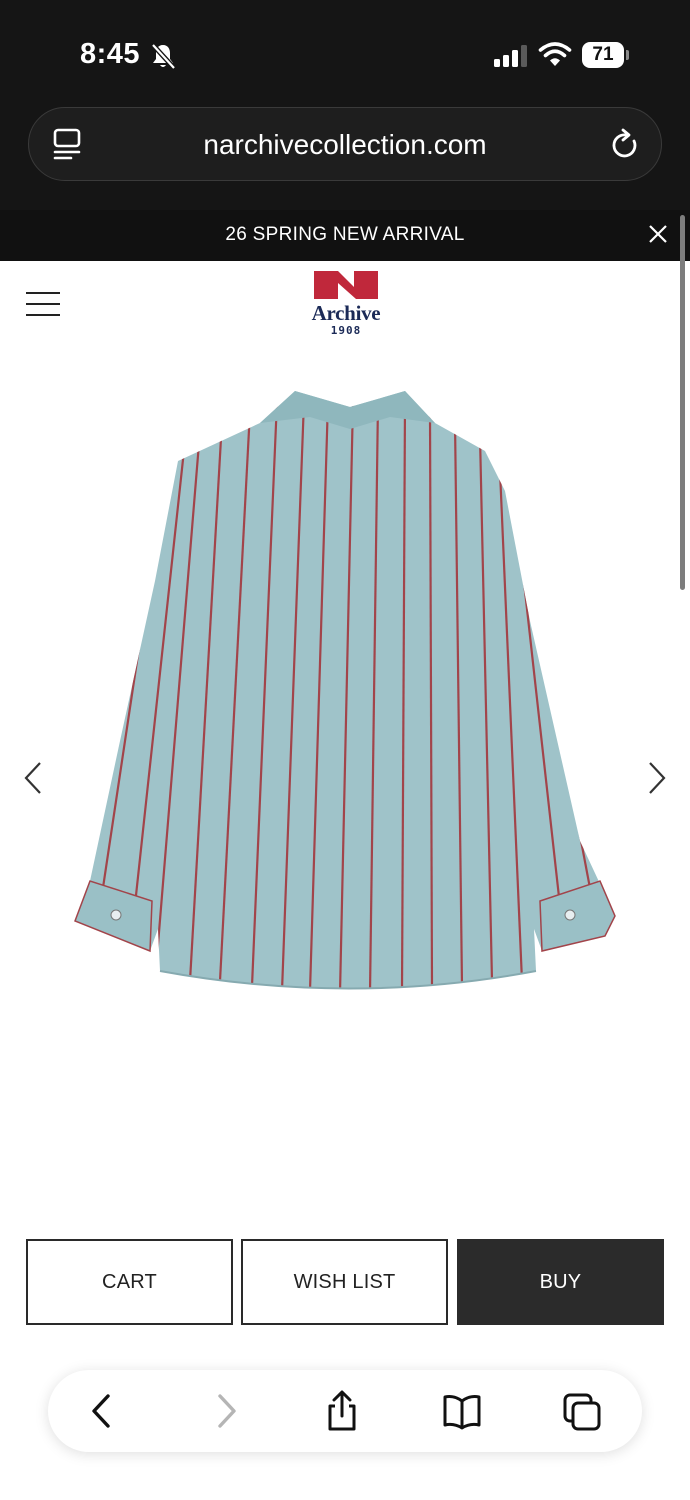 The image size is (690, 1500). What do you see at coordinates (625, 144) in the screenshot?
I see `reload-icon` at bounding box center [625, 144].